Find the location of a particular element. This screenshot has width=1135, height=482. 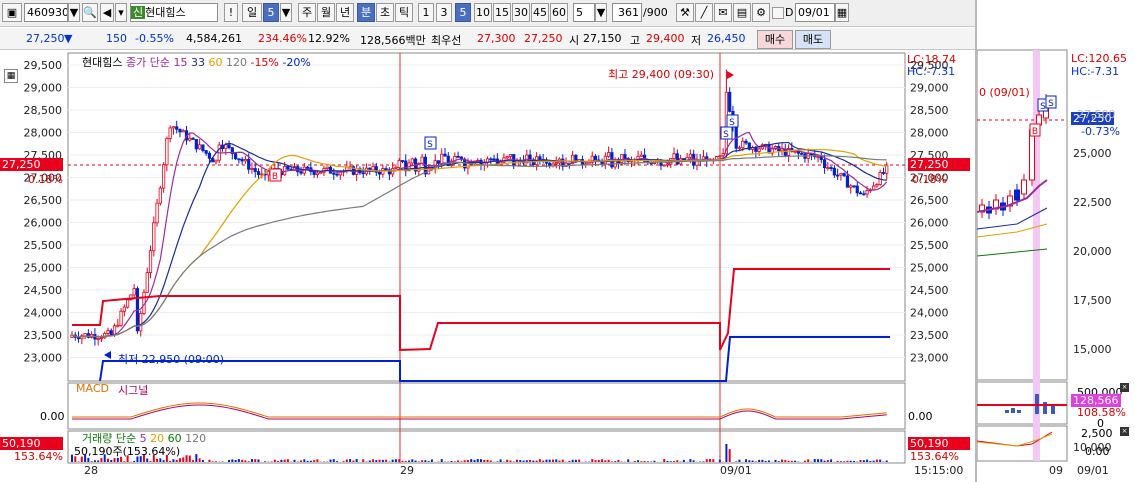

tick-button: 틱 is located at coordinates (404, 12).